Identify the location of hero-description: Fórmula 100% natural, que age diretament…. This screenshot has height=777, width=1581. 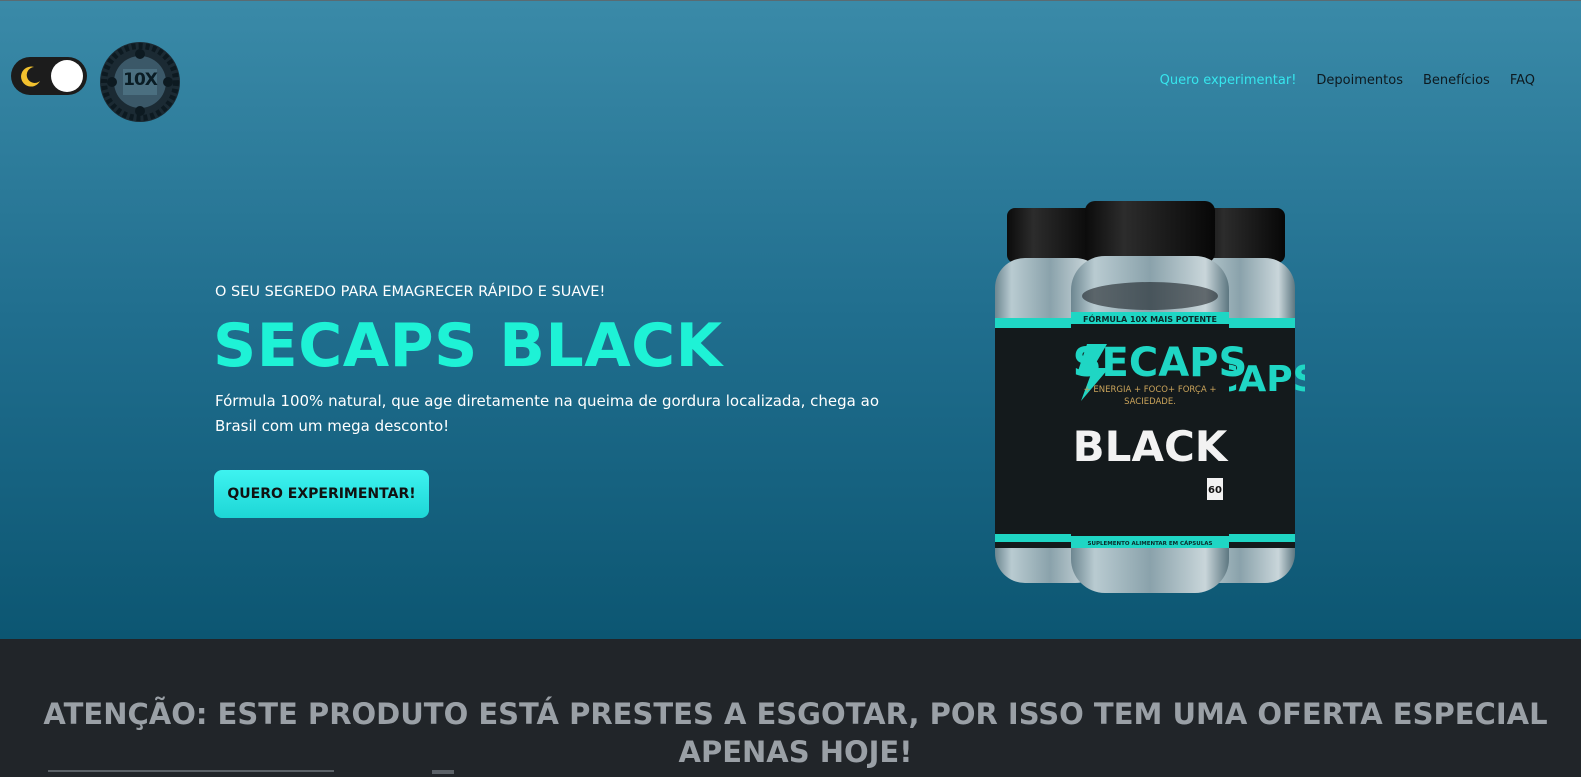
(547, 413).